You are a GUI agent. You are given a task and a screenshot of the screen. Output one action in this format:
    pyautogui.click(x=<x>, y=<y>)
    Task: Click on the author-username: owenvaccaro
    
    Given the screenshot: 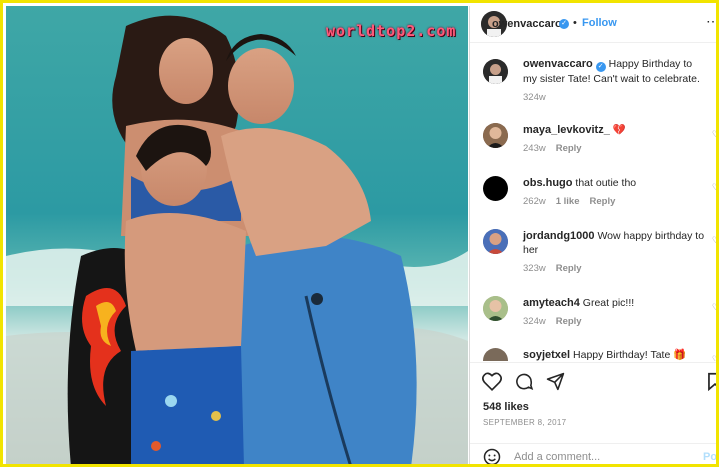 What is the action you would take?
    pyautogui.click(x=527, y=24)
    